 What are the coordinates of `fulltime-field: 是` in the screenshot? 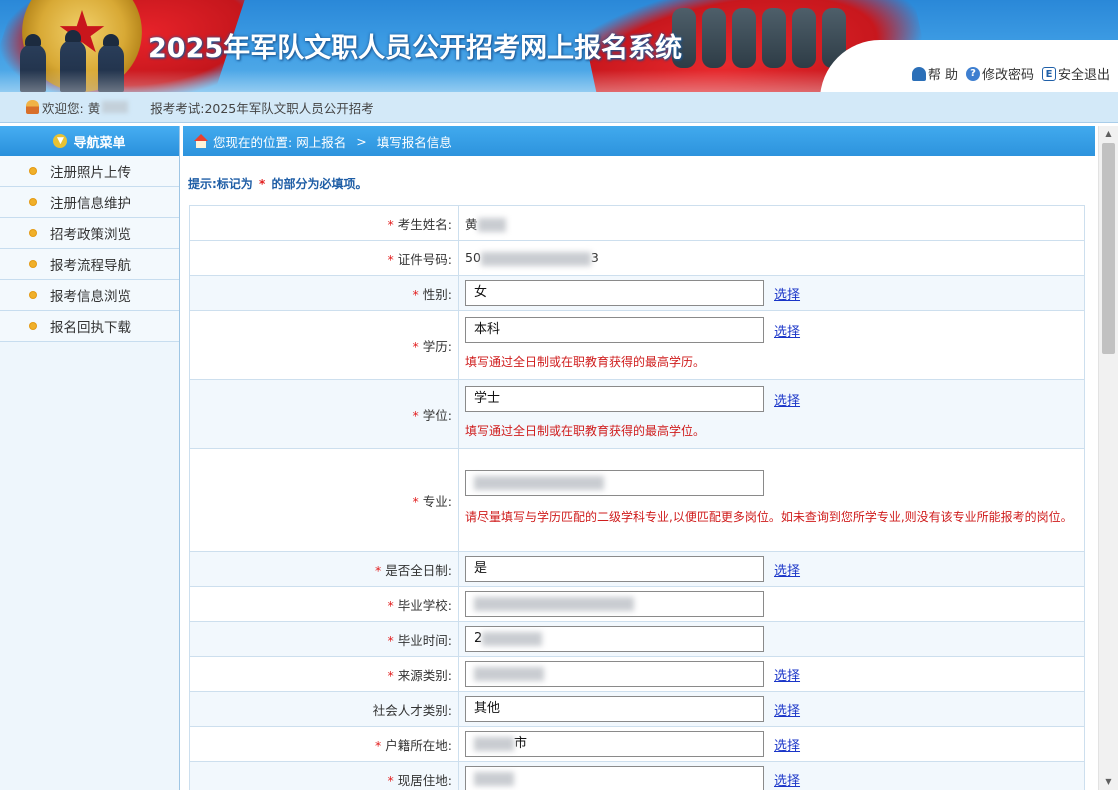 It's located at (614, 569).